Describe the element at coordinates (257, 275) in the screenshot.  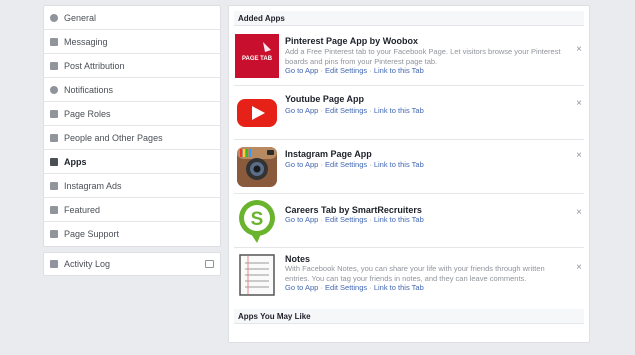
I see `notes-app-icon` at that location.